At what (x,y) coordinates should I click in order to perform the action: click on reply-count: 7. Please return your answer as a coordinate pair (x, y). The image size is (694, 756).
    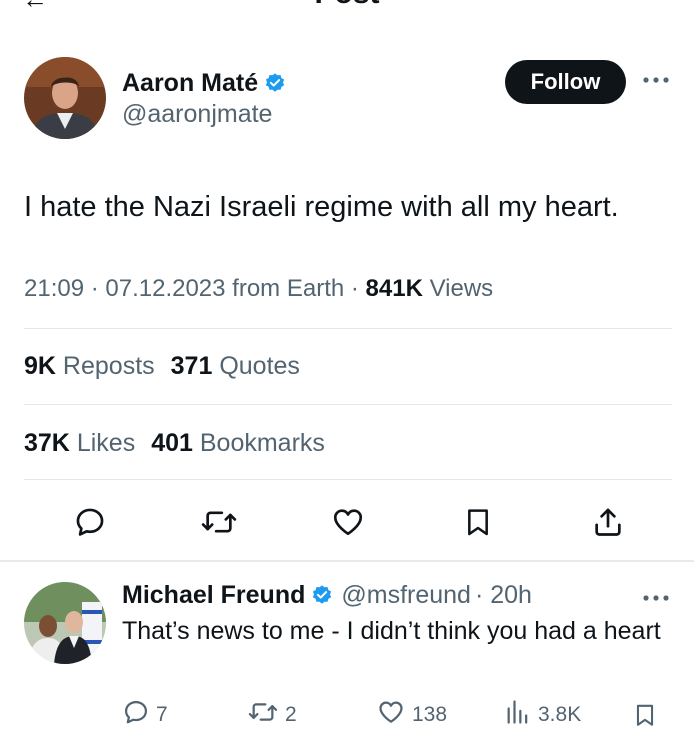
    Looking at the image, I should click on (162, 714).